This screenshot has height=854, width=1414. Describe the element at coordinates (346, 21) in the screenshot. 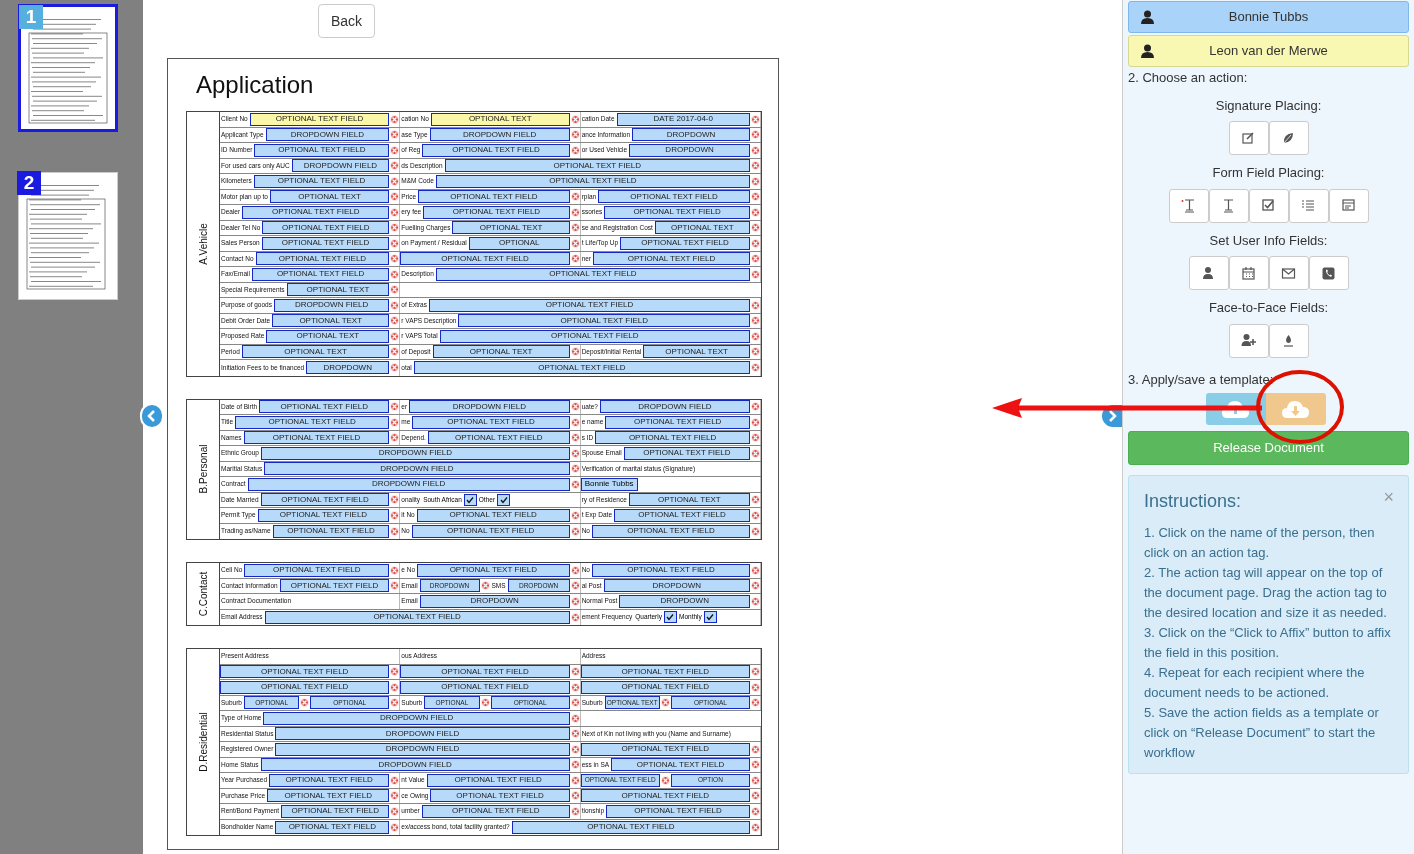

I see `back-button: Back` at that location.